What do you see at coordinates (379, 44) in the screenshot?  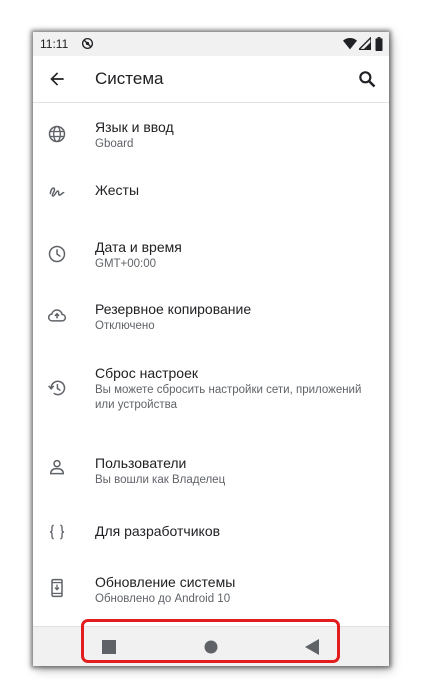 I see `battery-icon` at bounding box center [379, 44].